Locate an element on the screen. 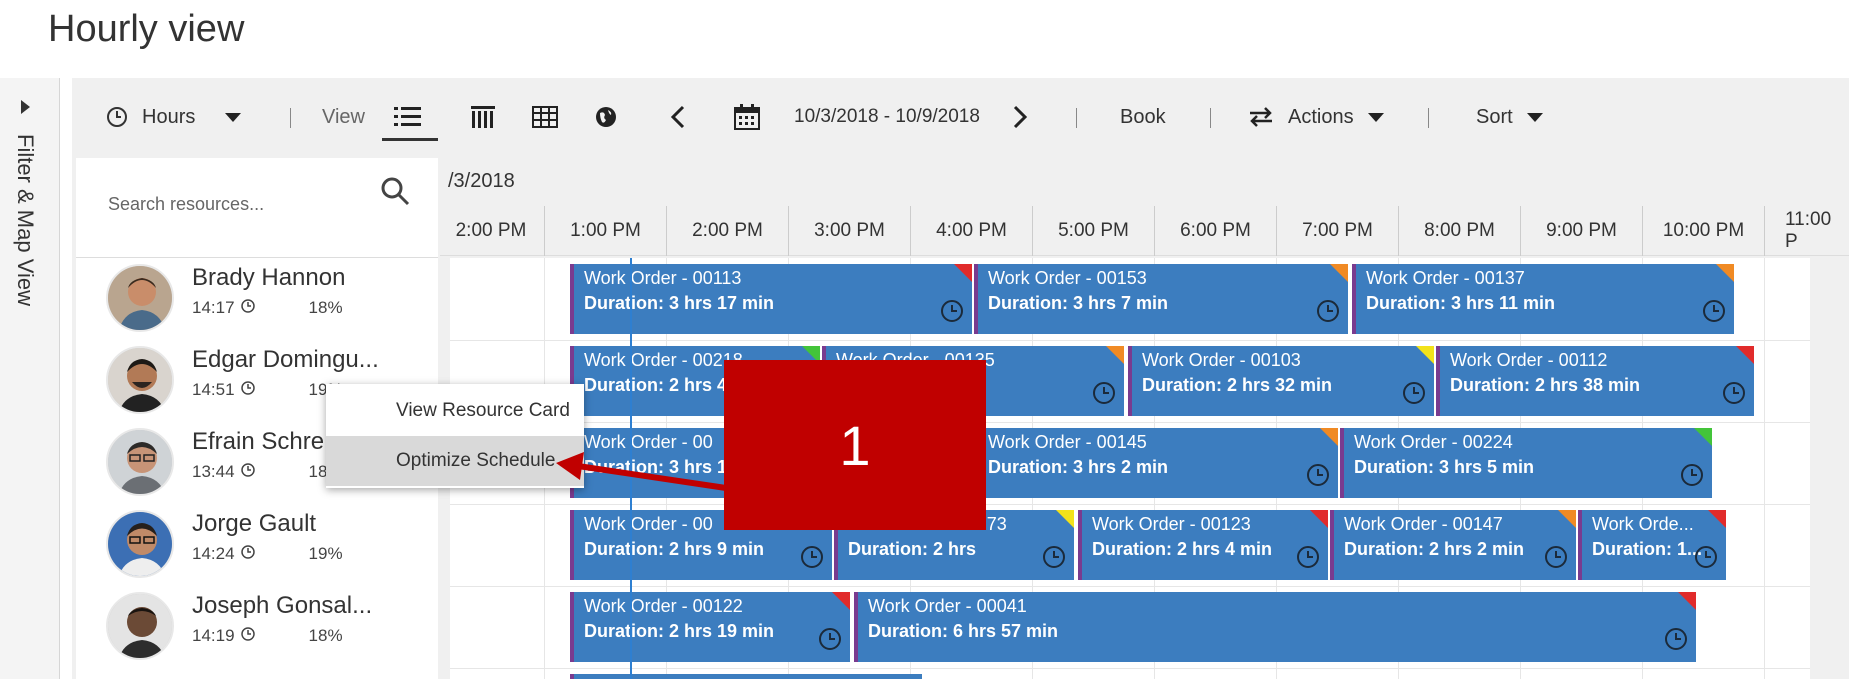 The height and width of the screenshot is (679, 1849). filter-map-label: Filter & Map View is located at coordinates (25, 220).